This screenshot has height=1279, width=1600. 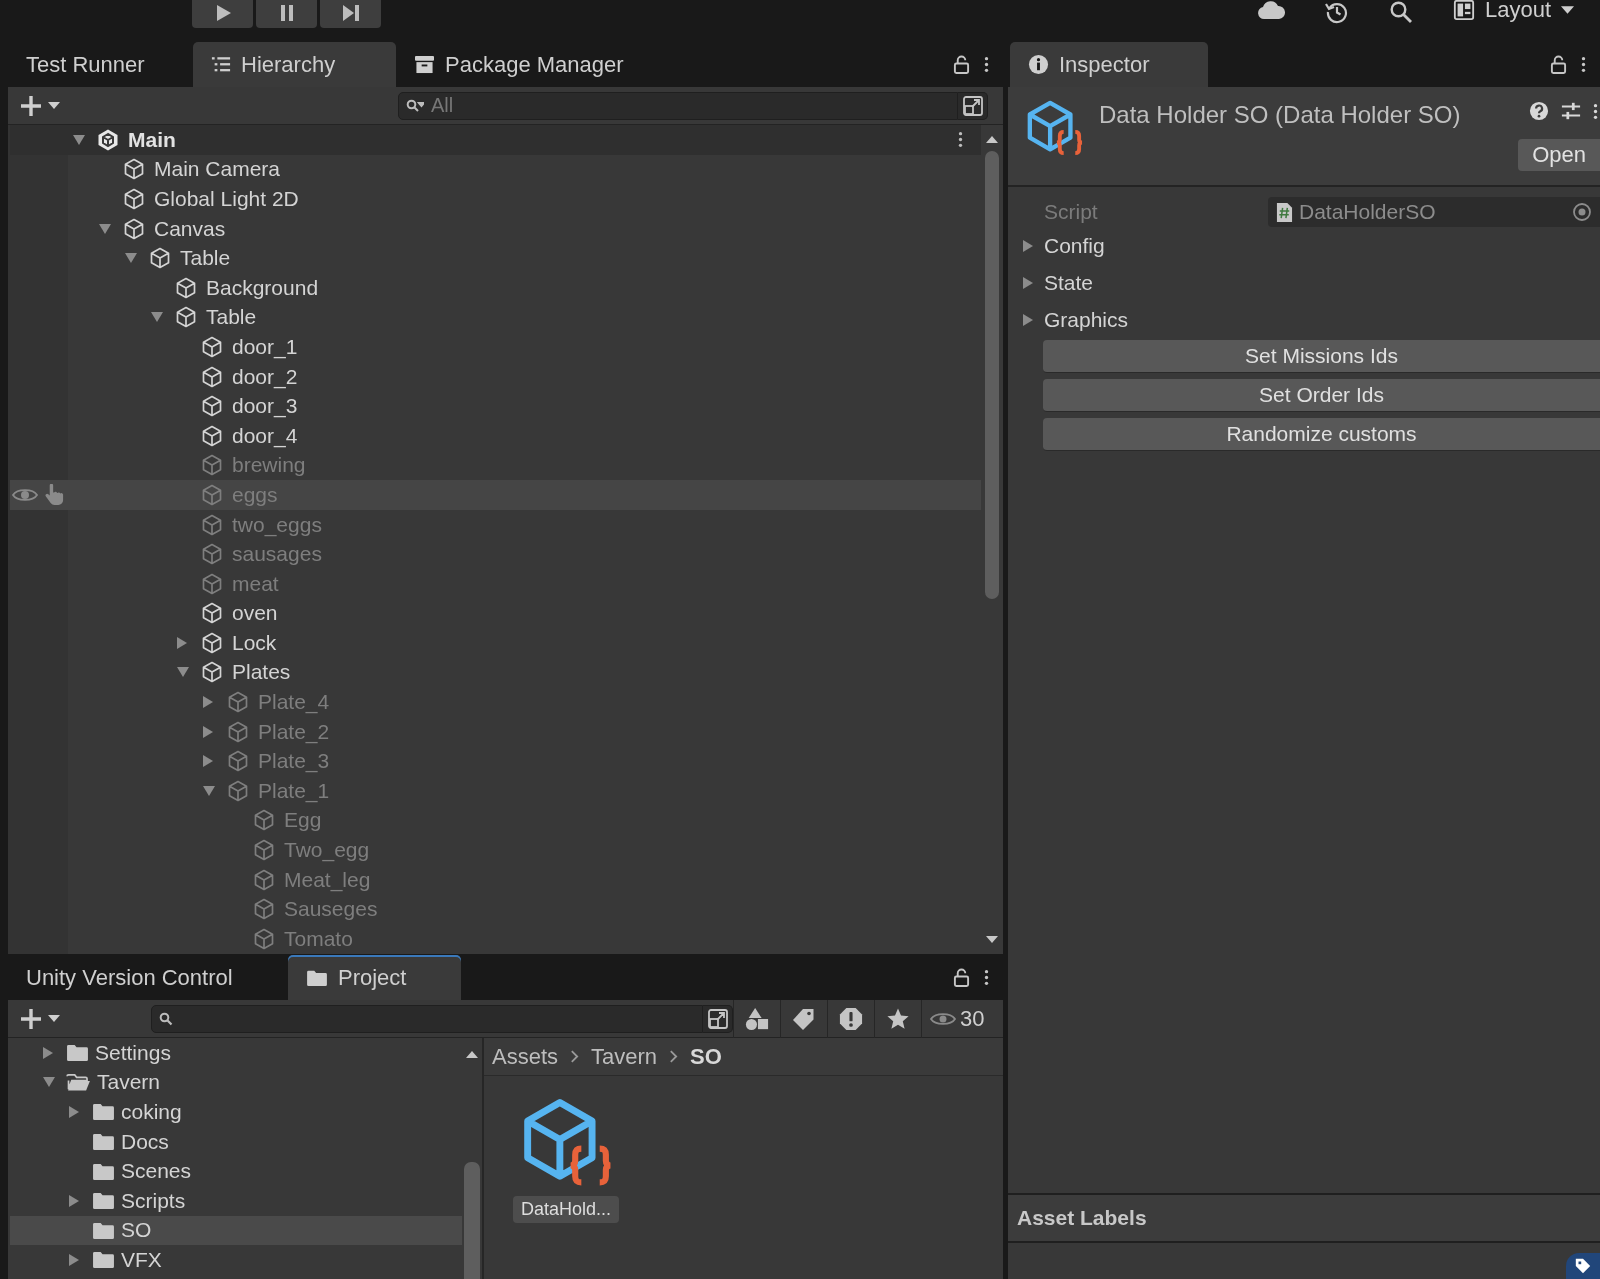 I want to click on folder-item: VFX, so click(x=236, y=1260).